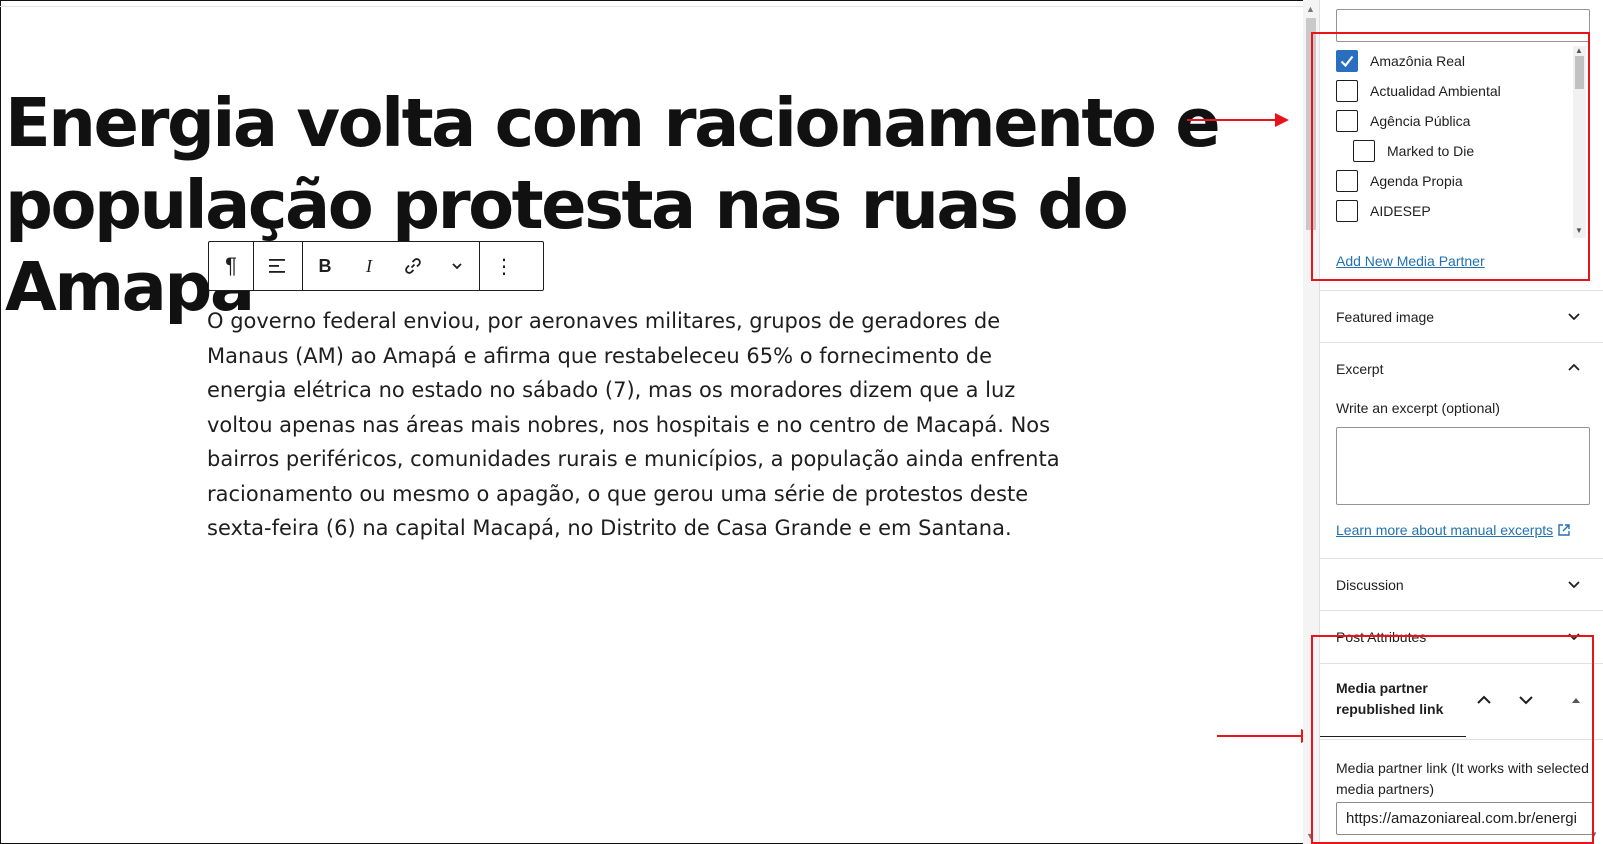 This screenshot has width=1603, height=844. What do you see at coordinates (1417, 61) in the screenshot?
I see `list-item-label: Amazônia Real` at bounding box center [1417, 61].